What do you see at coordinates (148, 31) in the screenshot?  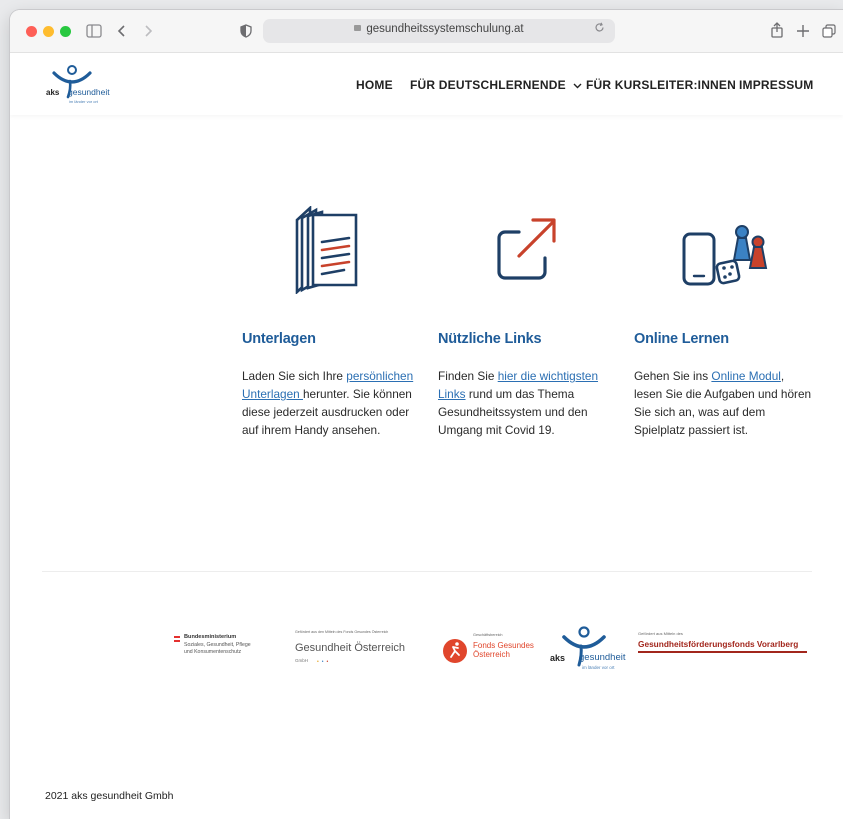 I see `forward-icon` at bounding box center [148, 31].